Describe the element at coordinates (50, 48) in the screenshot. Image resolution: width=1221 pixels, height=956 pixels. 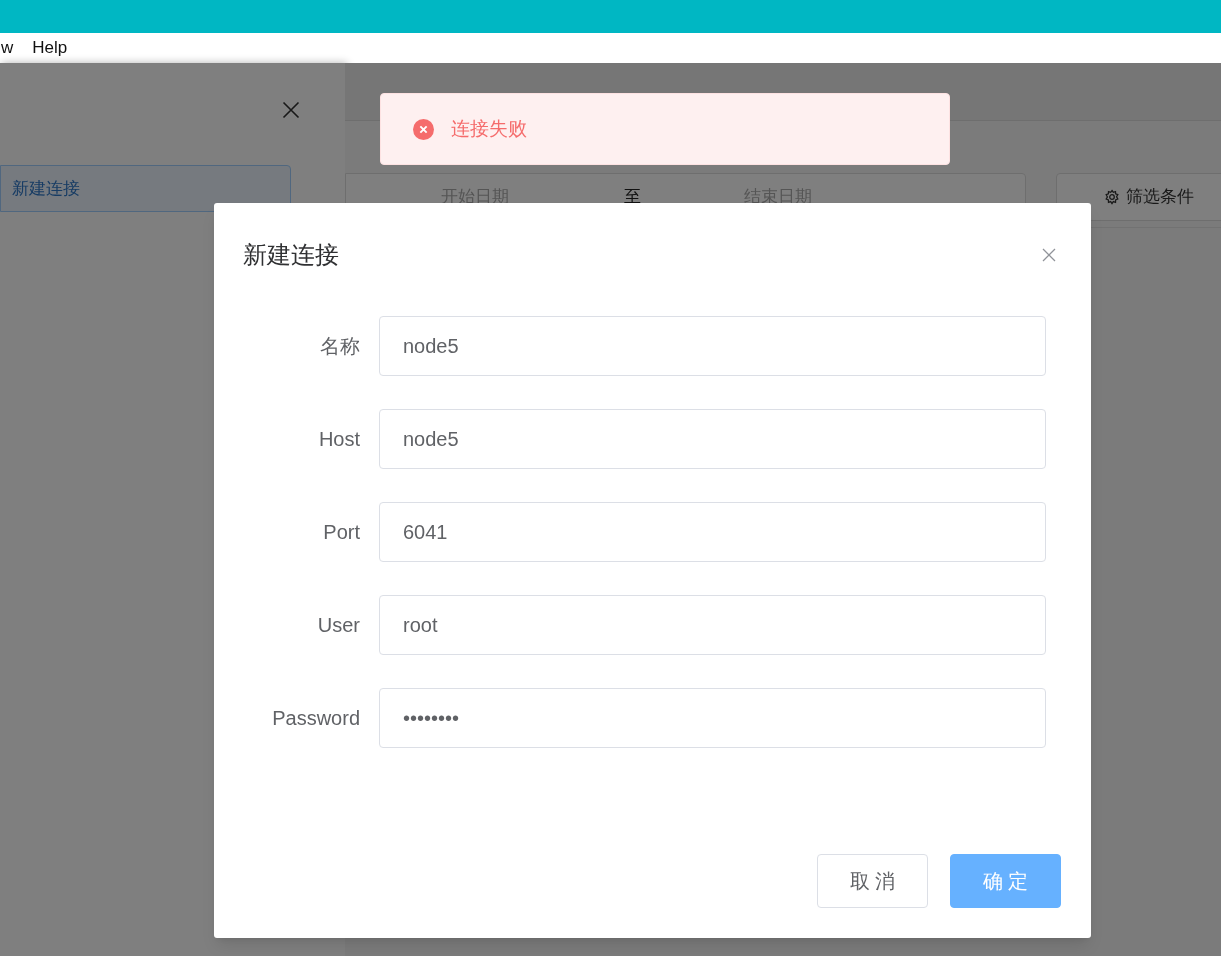
I see `menu-item: Help` at that location.